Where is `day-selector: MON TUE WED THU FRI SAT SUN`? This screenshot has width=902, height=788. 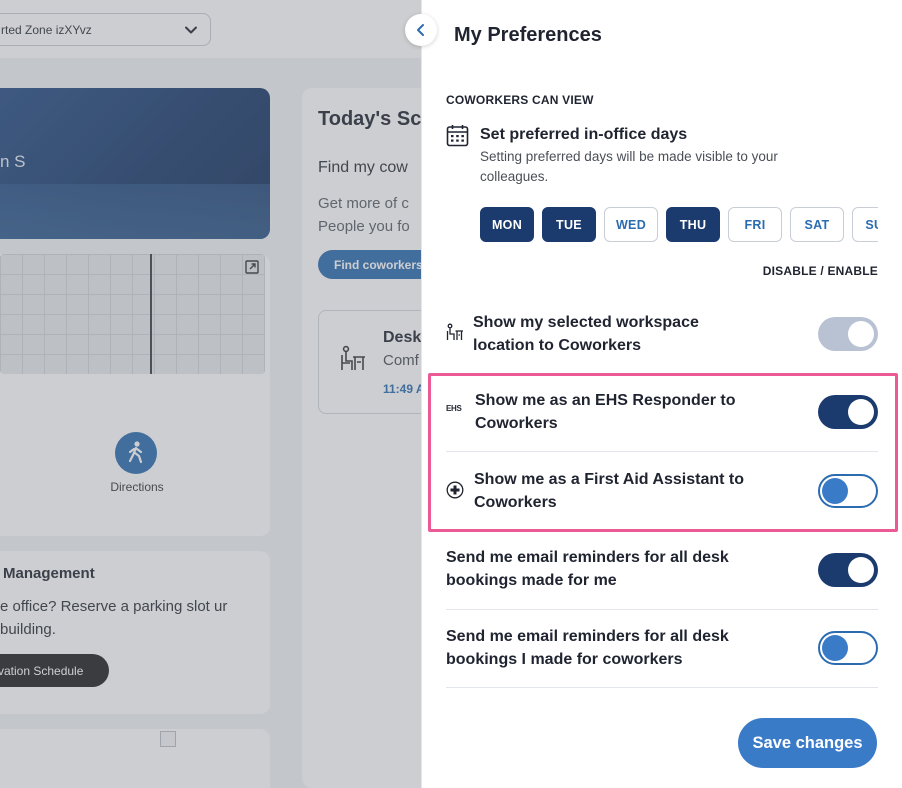 day-selector: MON TUE WED THU FRI SAT SUN is located at coordinates (679, 225).